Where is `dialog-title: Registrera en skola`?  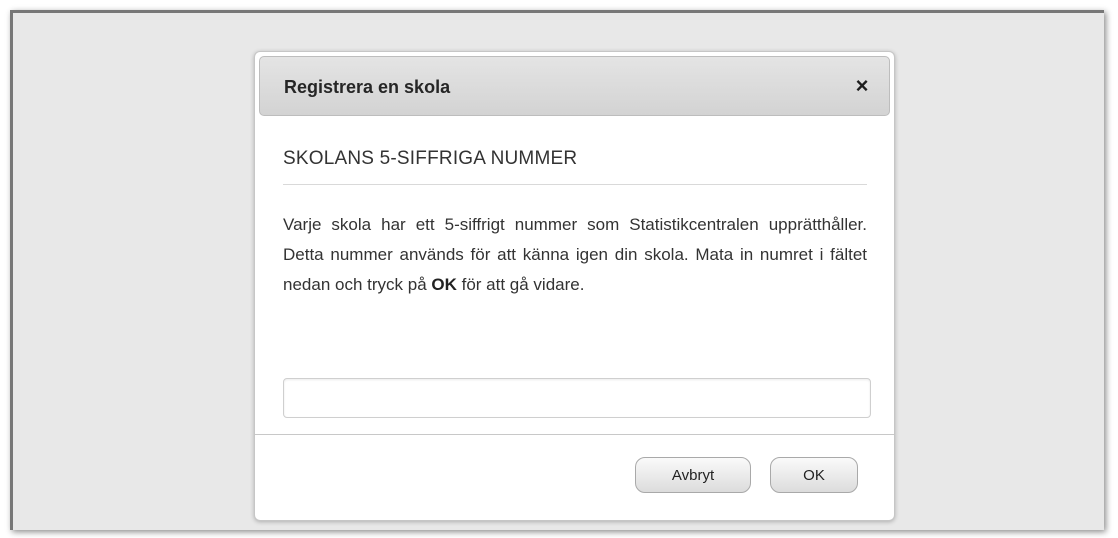
dialog-title: Registrera en skola is located at coordinates (367, 87).